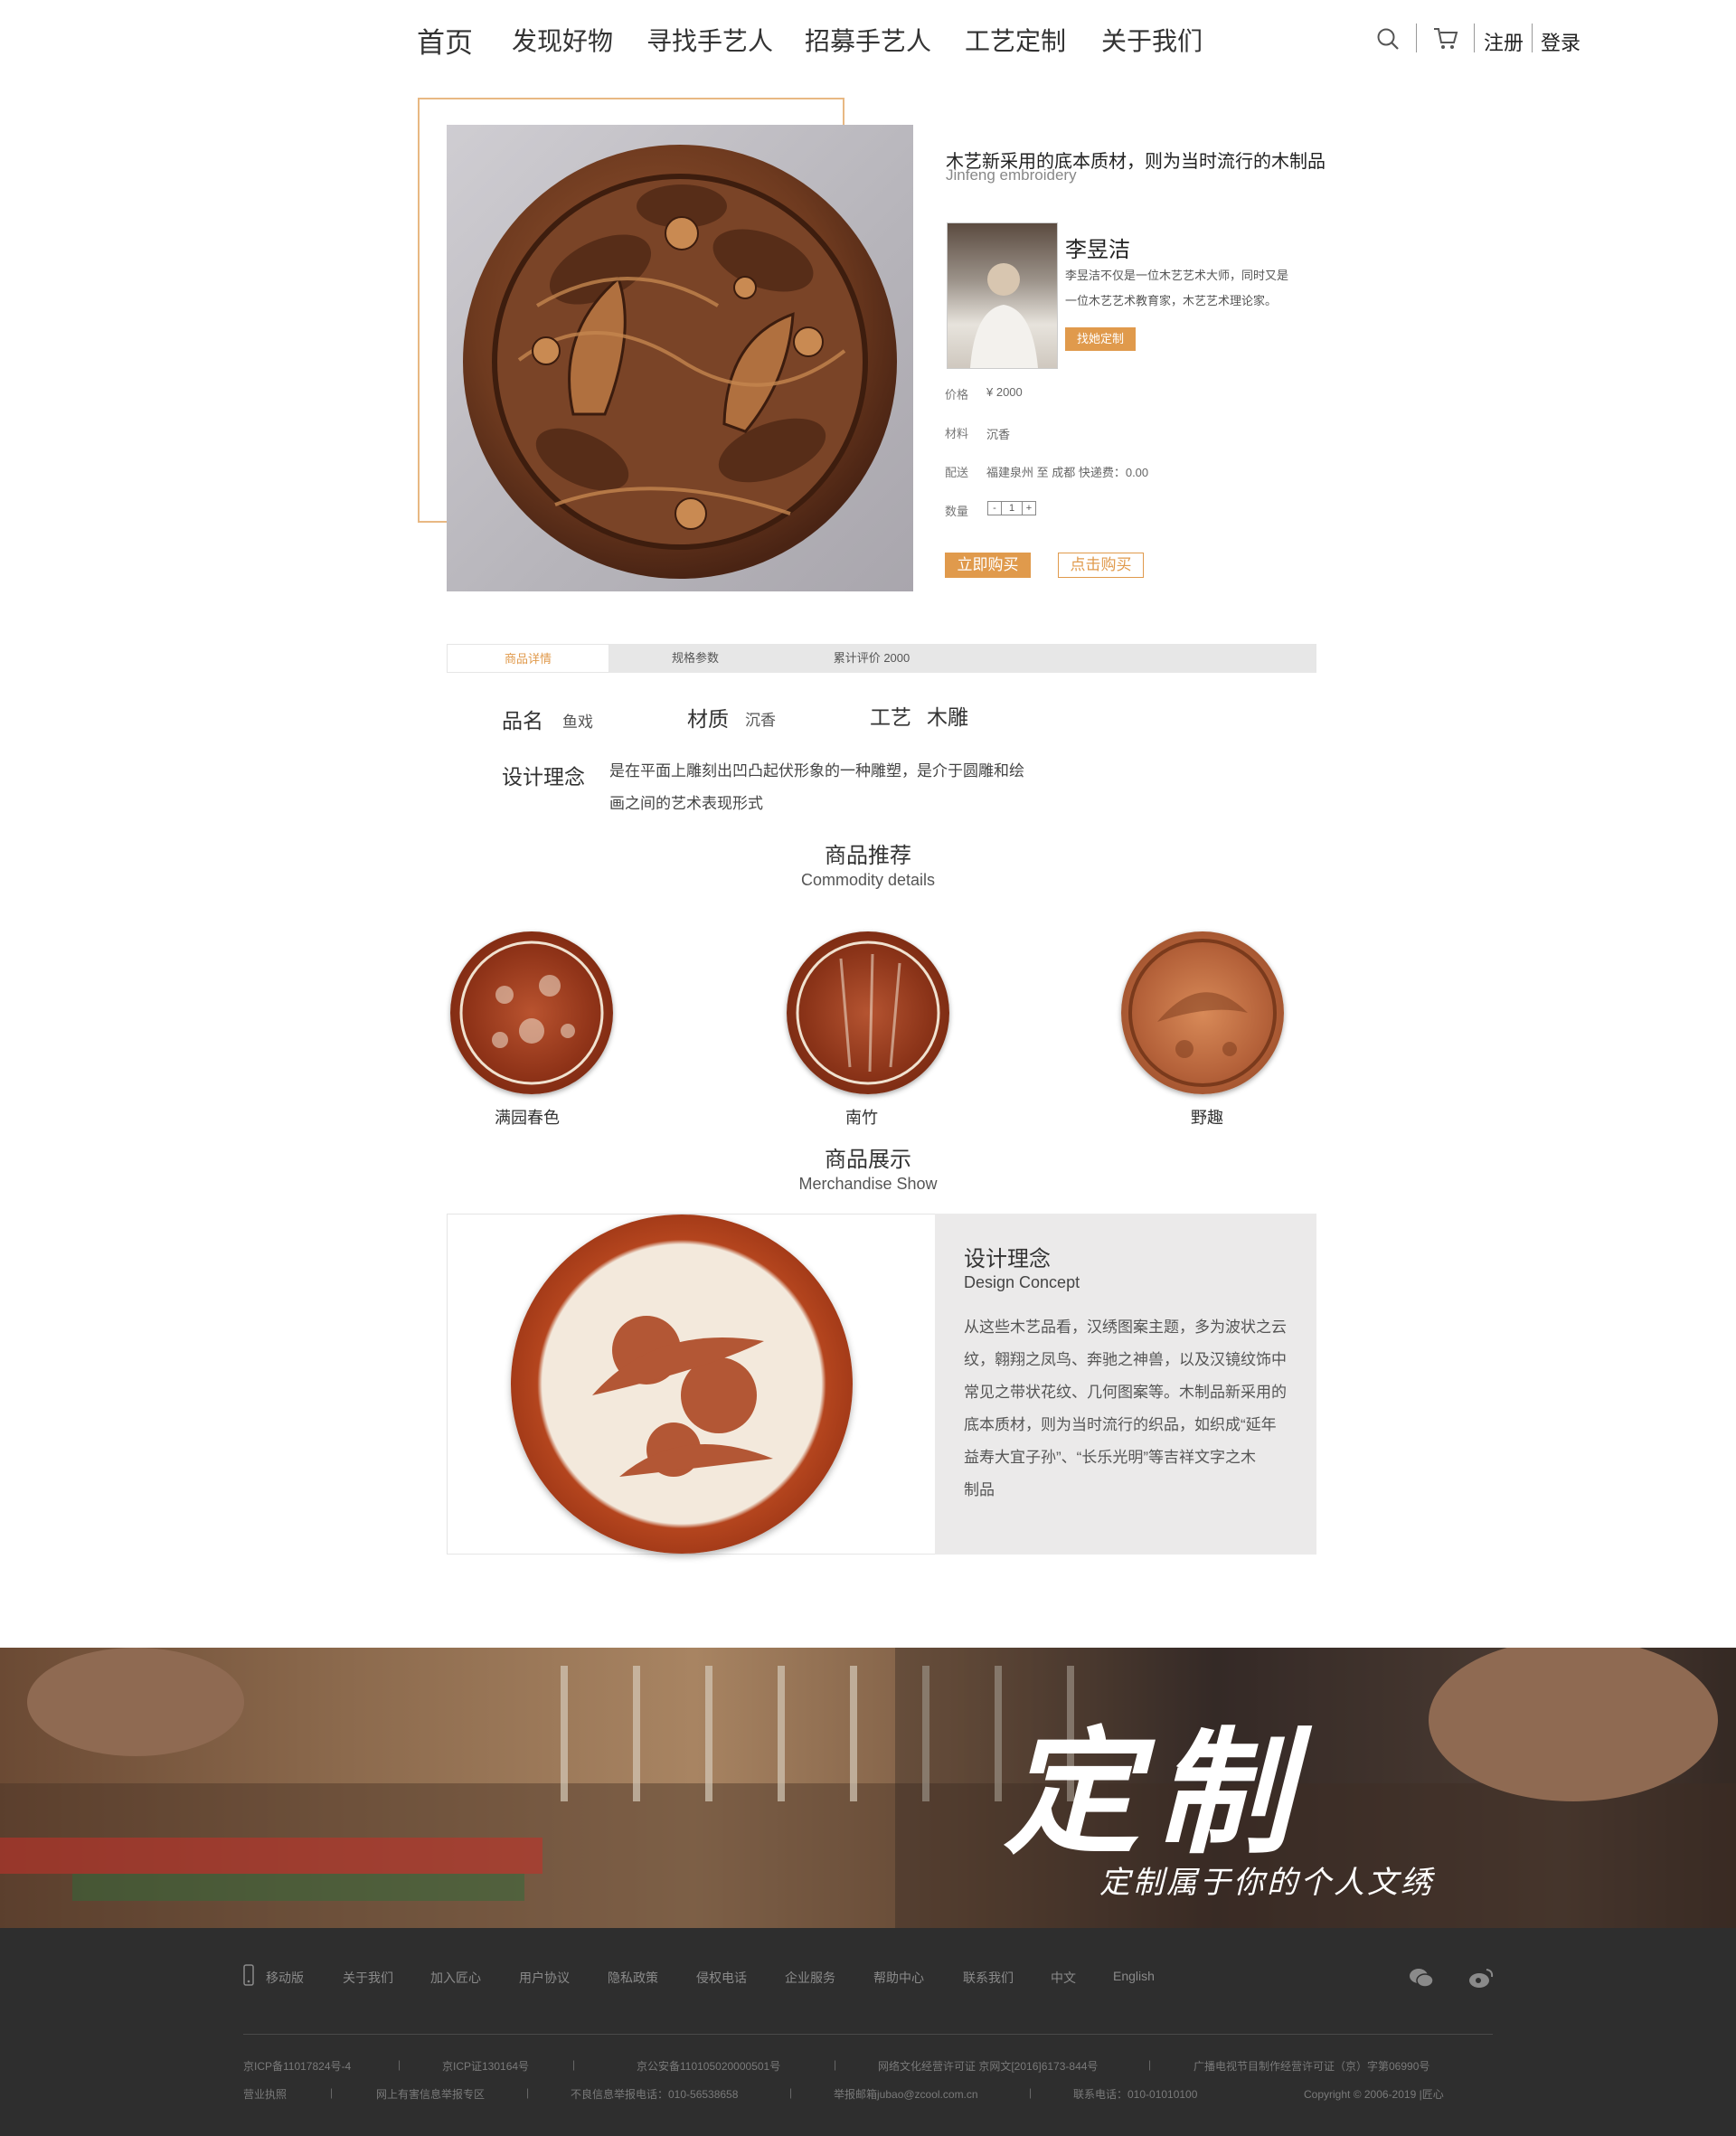  What do you see at coordinates (655, 2094) in the screenshot?
I see `footer-report-phone: 不良信息举报电话：010-56538658` at bounding box center [655, 2094].